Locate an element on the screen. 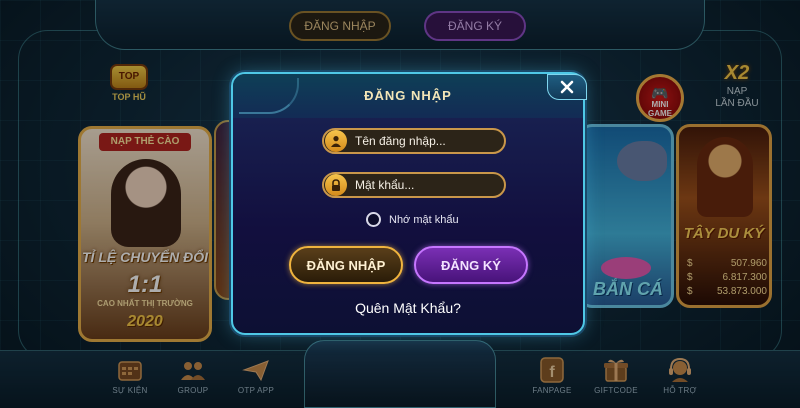 The width and height of the screenshot is (800, 408). user-icon is located at coordinates (336, 141).